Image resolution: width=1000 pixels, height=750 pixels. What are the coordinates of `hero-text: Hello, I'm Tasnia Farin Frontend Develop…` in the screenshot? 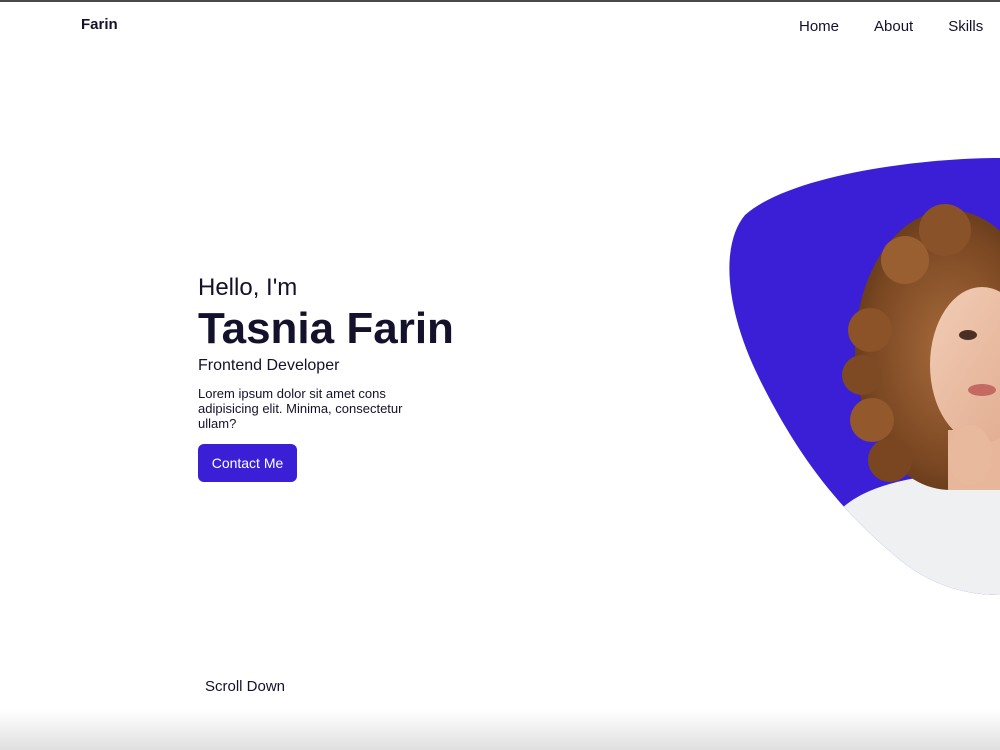 It's located at (408, 378).